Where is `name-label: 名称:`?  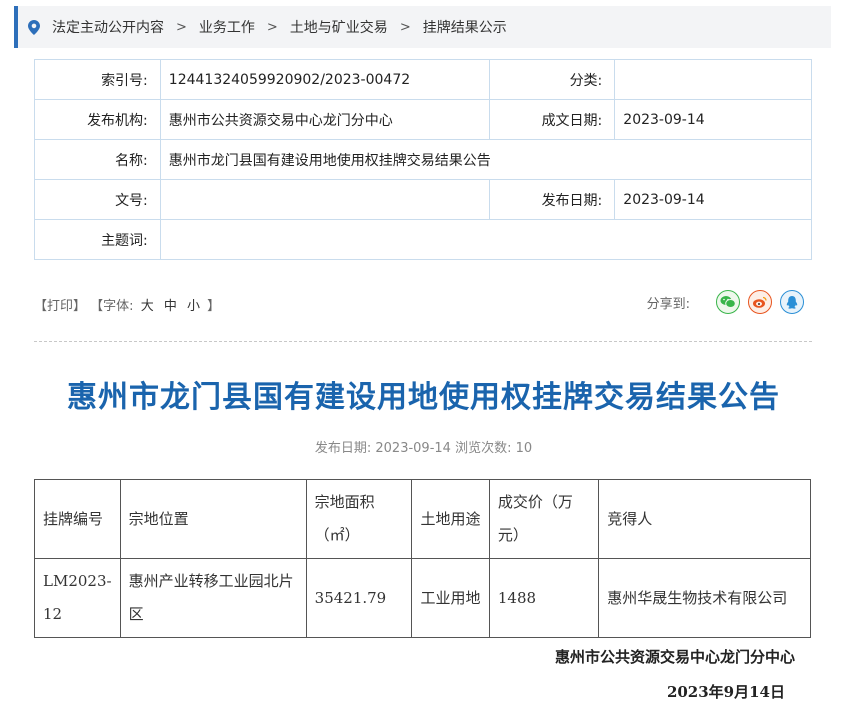 name-label: 名称: is located at coordinates (97, 159).